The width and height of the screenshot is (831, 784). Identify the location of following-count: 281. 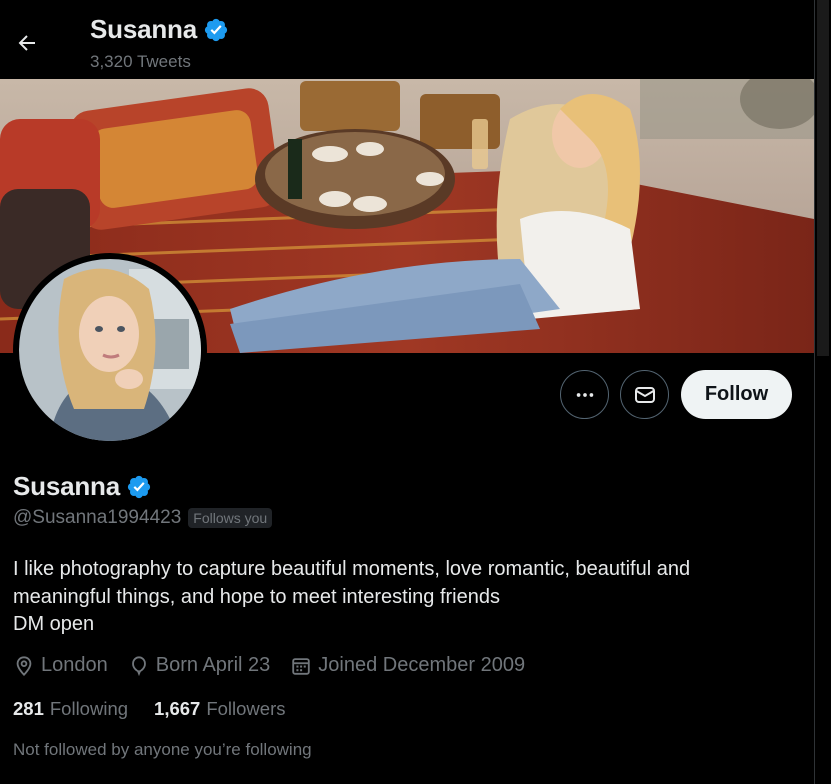
(28, 708).